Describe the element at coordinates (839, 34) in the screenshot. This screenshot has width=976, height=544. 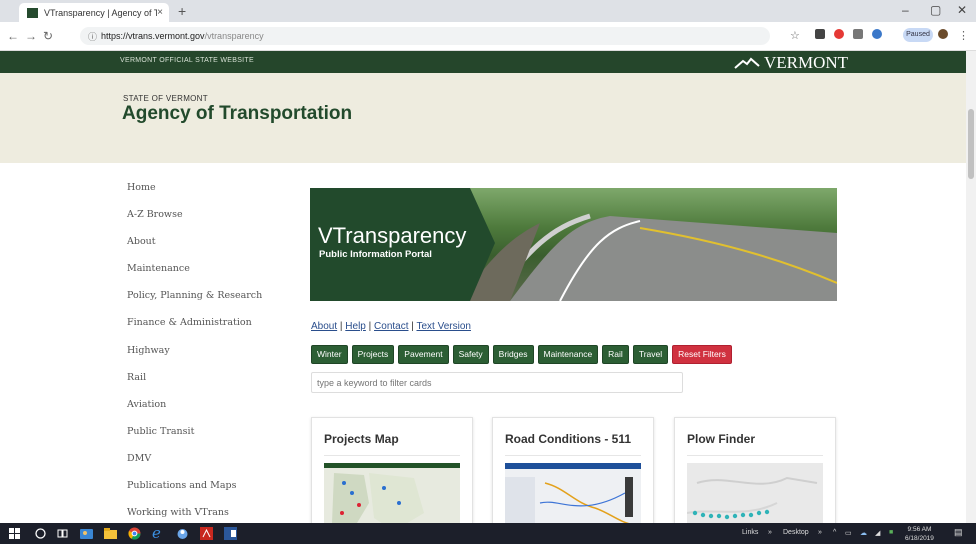
I see `opera-icon` at that location.